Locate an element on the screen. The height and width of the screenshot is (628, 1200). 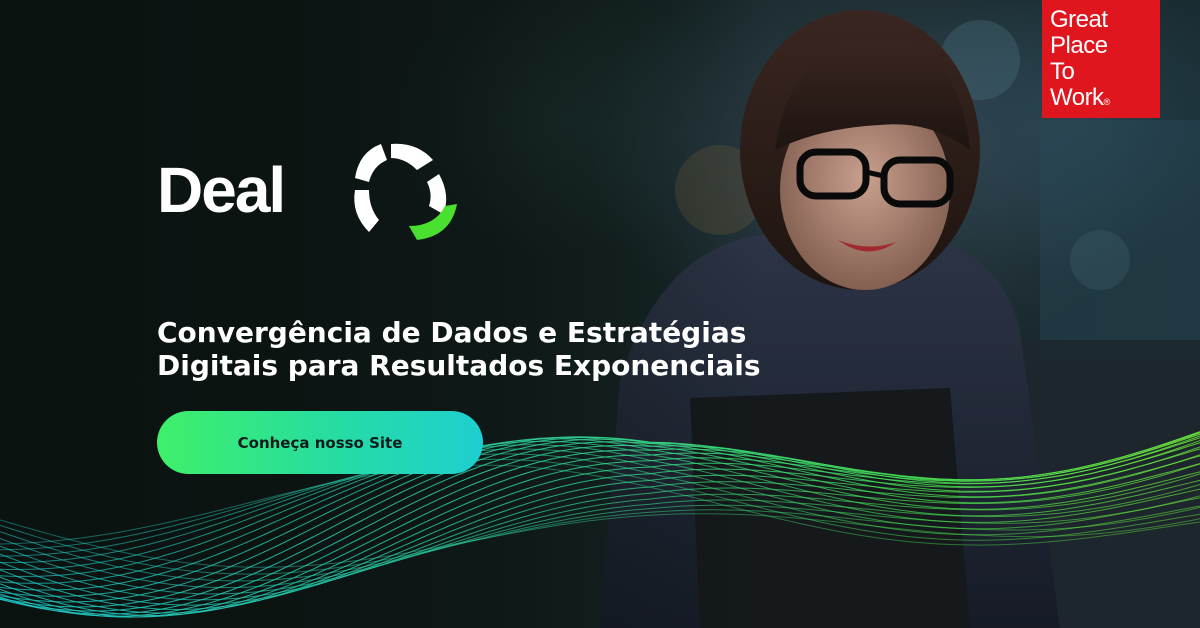
headline-line-2: Digitais para Resultados Exponenciais is located at coordinates (459, 365).